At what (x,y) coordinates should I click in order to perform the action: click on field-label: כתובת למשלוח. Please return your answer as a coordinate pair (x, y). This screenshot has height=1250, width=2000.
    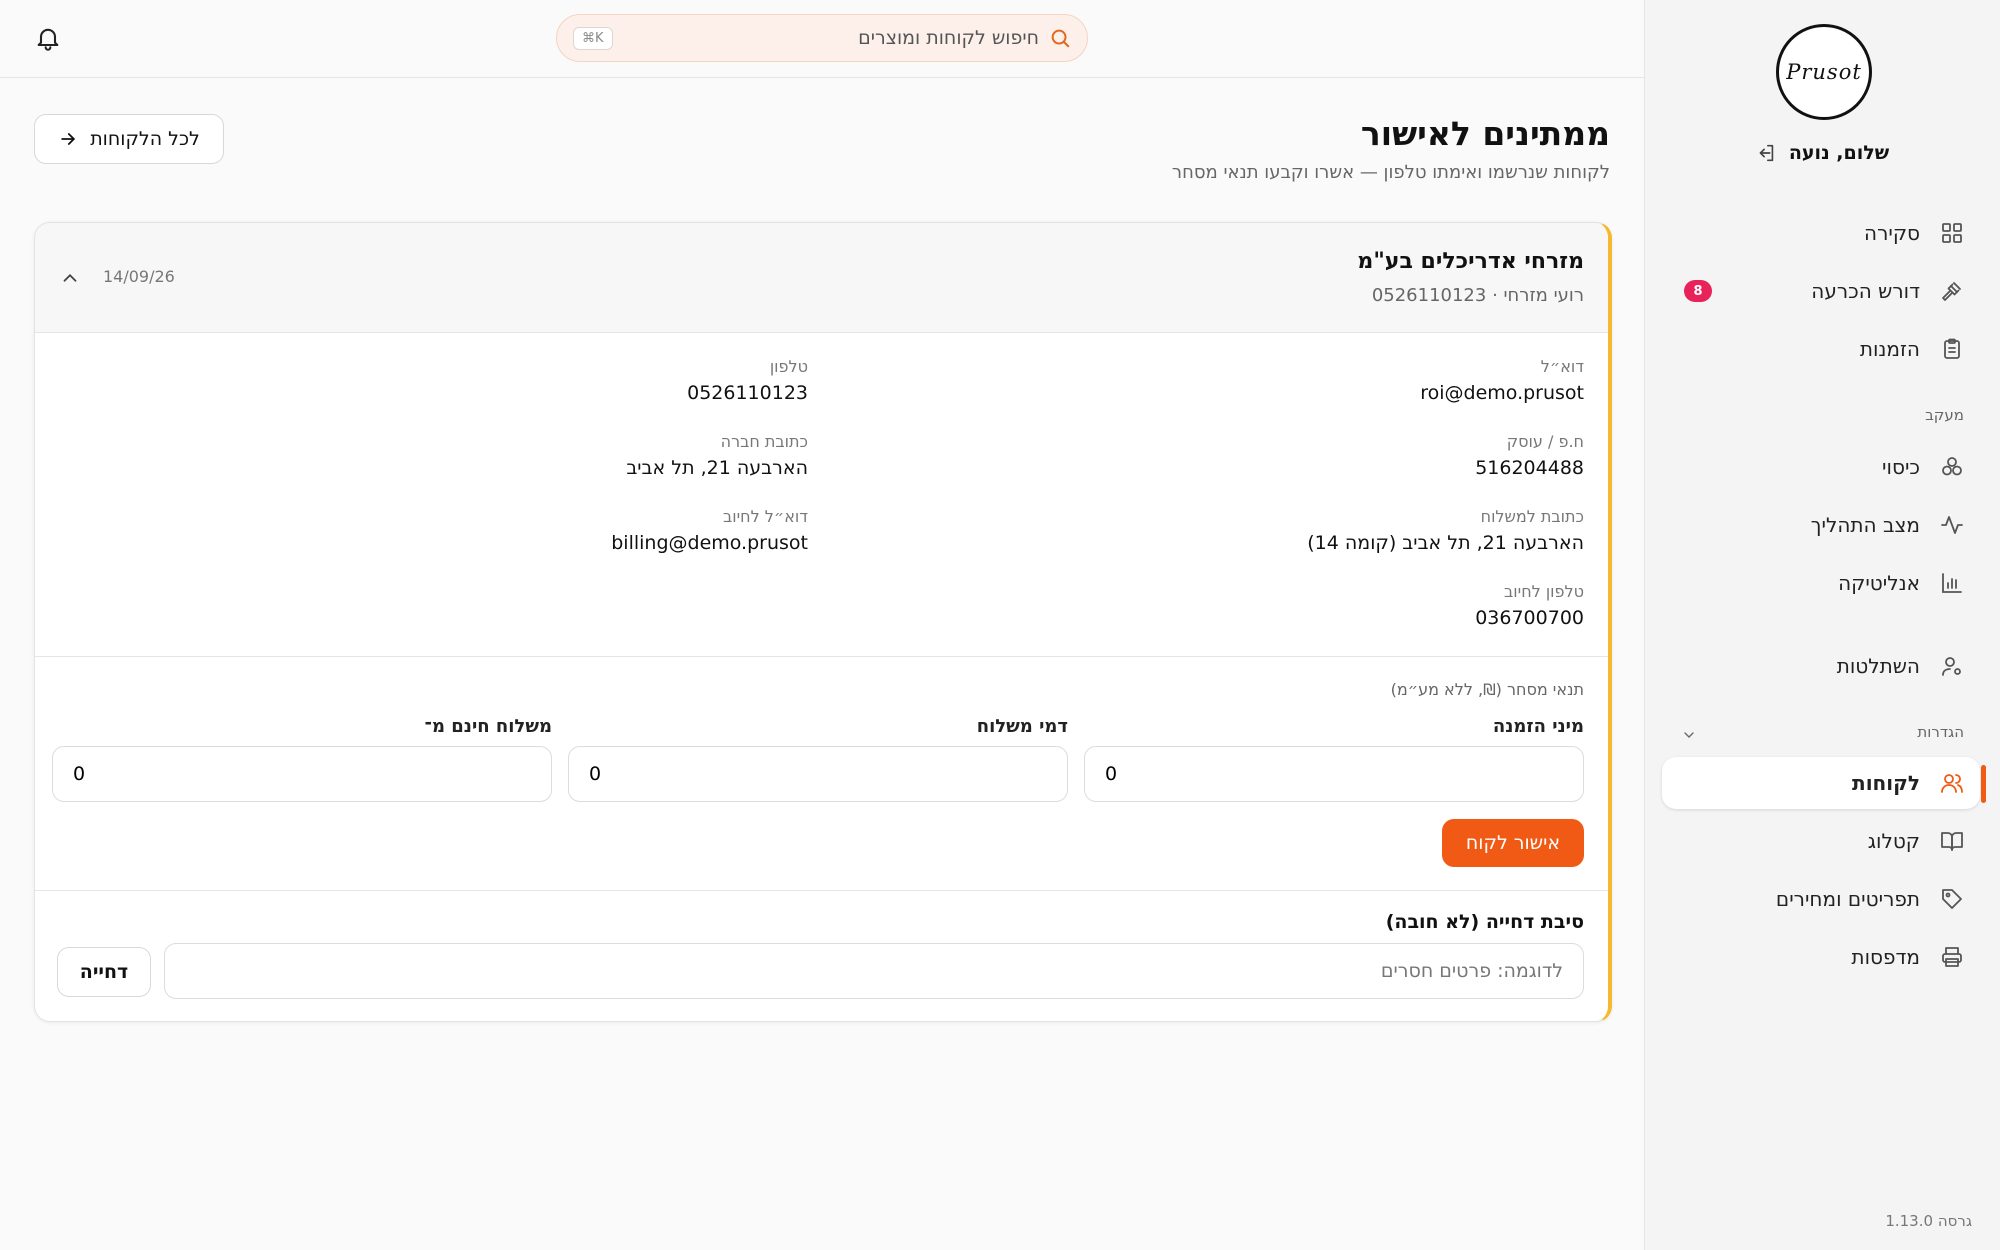
    Looking at the image, I should click on (1532, 516).